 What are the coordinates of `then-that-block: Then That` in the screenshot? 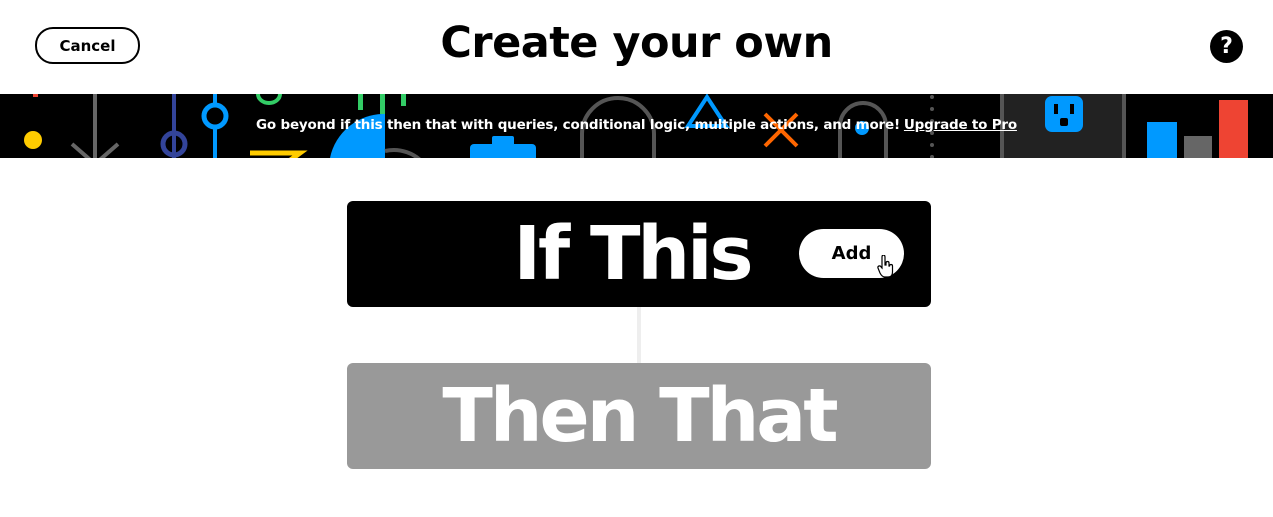 It's located at (639, 416).